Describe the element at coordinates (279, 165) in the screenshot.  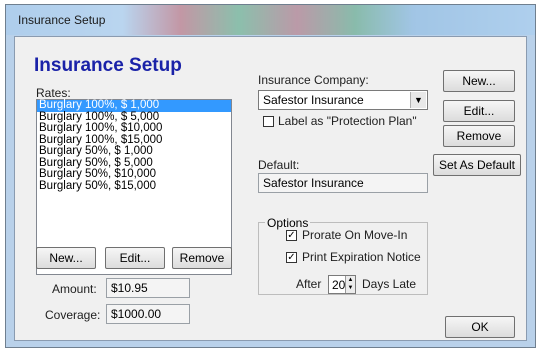
I see `default-label: Default:` at that location.